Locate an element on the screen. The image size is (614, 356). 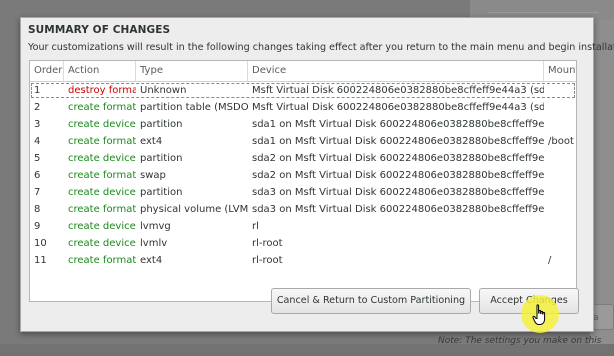
column-header-type: Type is located at coordinates (192, 71).